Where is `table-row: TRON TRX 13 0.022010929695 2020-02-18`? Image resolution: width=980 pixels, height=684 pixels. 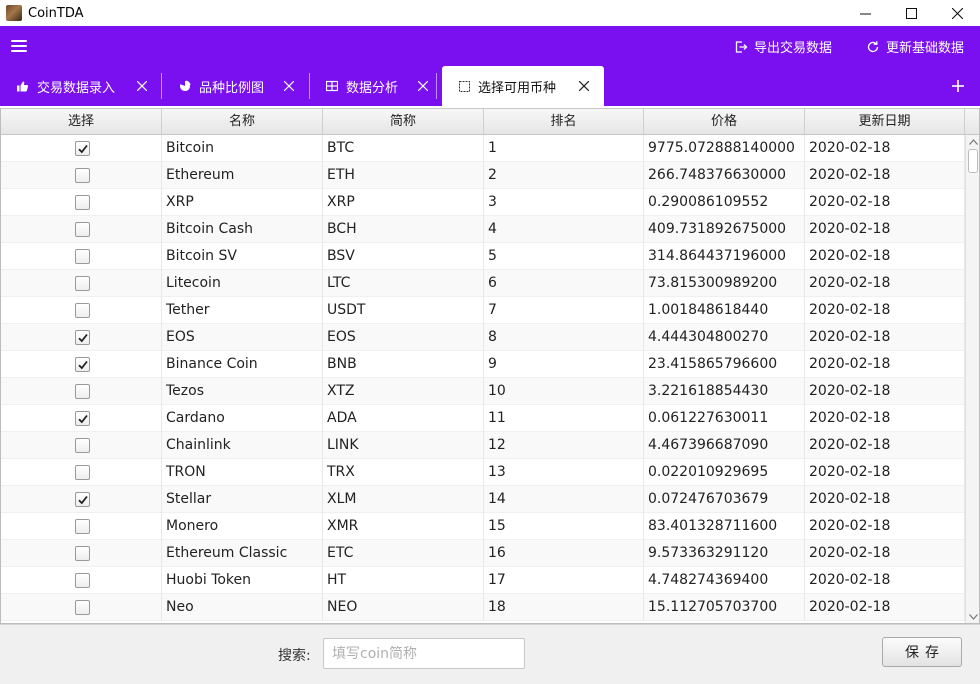
table-row: TRON TRX 13 0.022010929695 2020-02-18 is located at coordinates (483, 472).